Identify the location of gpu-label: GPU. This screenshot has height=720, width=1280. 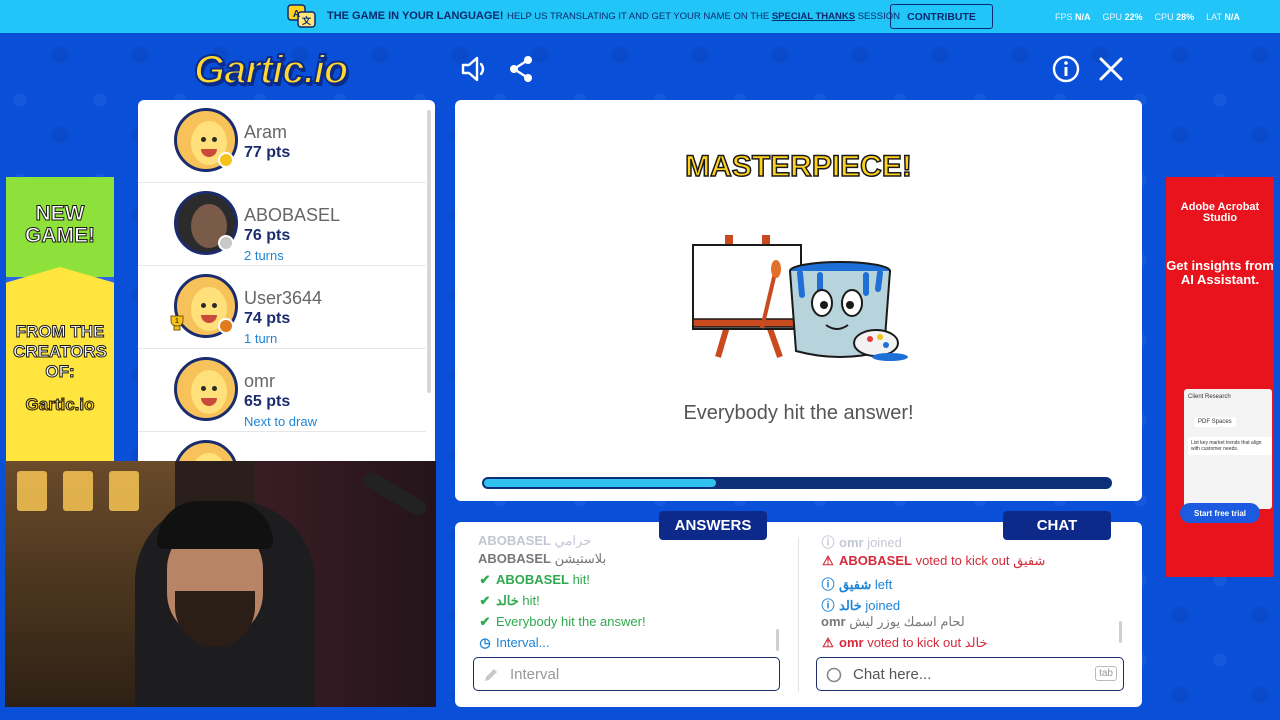
(1112, 17).